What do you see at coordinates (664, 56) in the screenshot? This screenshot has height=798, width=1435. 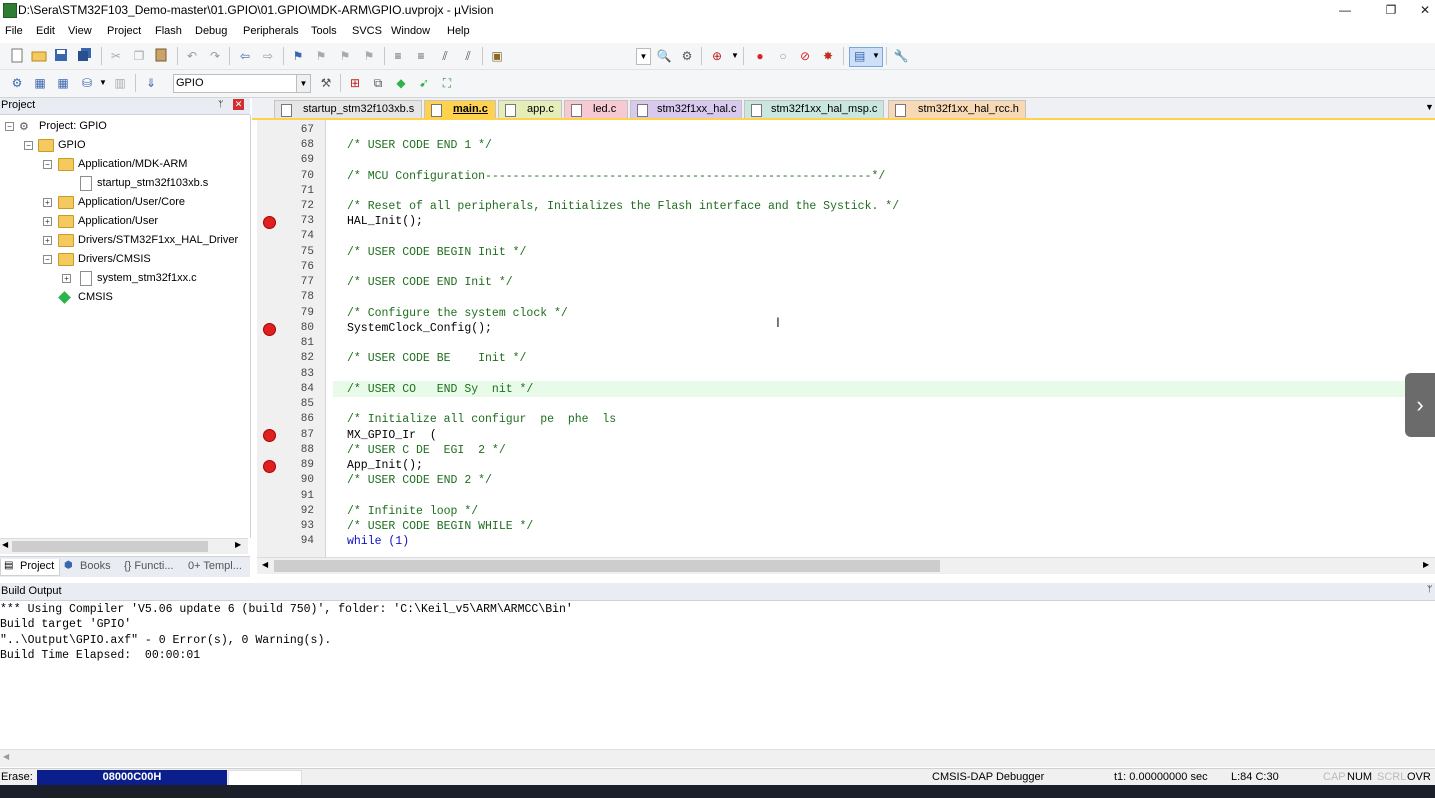 I see `find-icon: 🔍` at bounding box center [664, 56].